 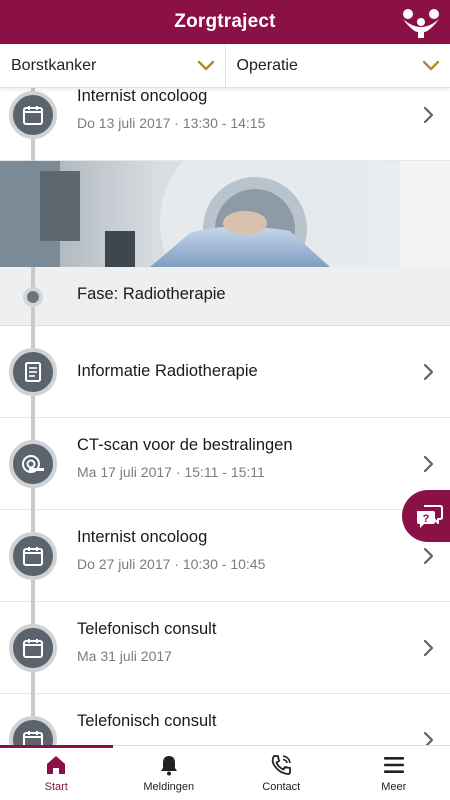 I want to click on app-header: Zorgtraject, so click(x=225, y=22).